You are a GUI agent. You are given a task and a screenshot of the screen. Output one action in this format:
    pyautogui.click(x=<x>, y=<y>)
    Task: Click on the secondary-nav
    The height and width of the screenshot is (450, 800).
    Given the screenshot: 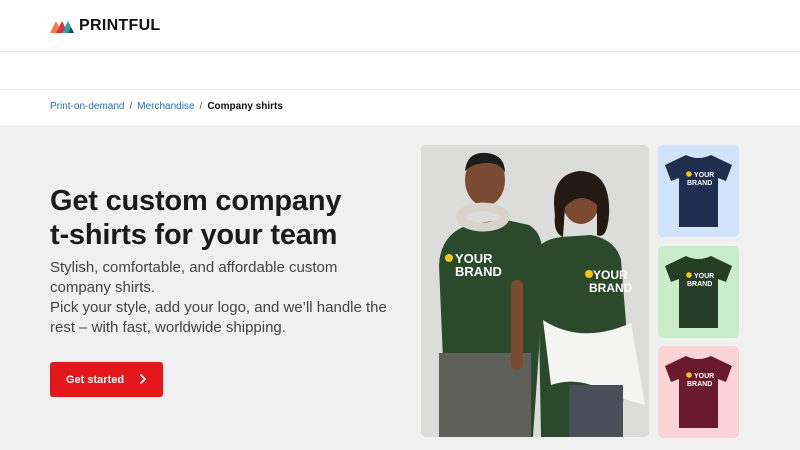 What is the action you would take?
    pyautogui.click(x=400, y=71)
    